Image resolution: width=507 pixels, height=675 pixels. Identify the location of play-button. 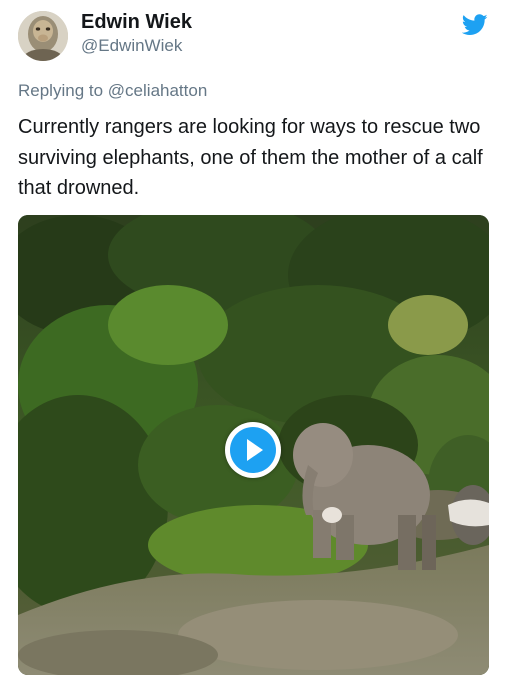
(253, 450).